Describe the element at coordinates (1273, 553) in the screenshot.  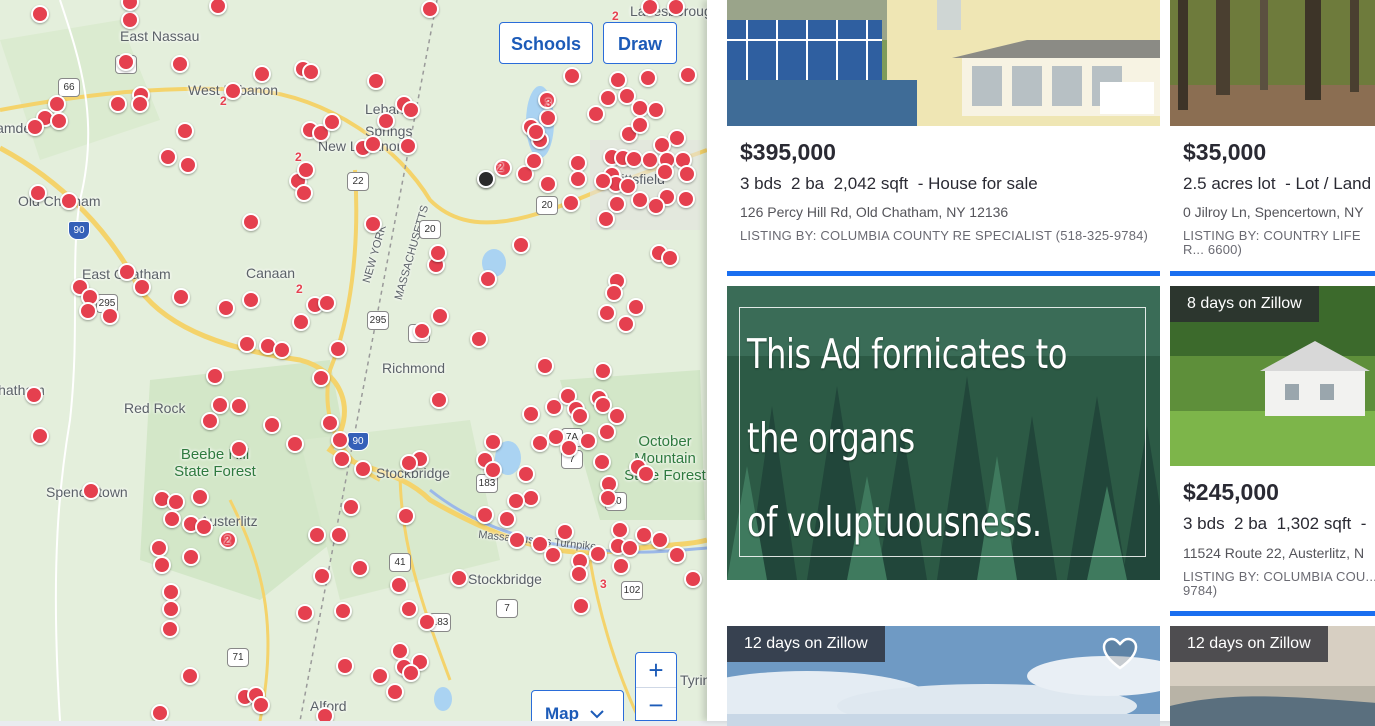
I see `listing-address: 11524 Route 22, Austerlitz, N` at that location.